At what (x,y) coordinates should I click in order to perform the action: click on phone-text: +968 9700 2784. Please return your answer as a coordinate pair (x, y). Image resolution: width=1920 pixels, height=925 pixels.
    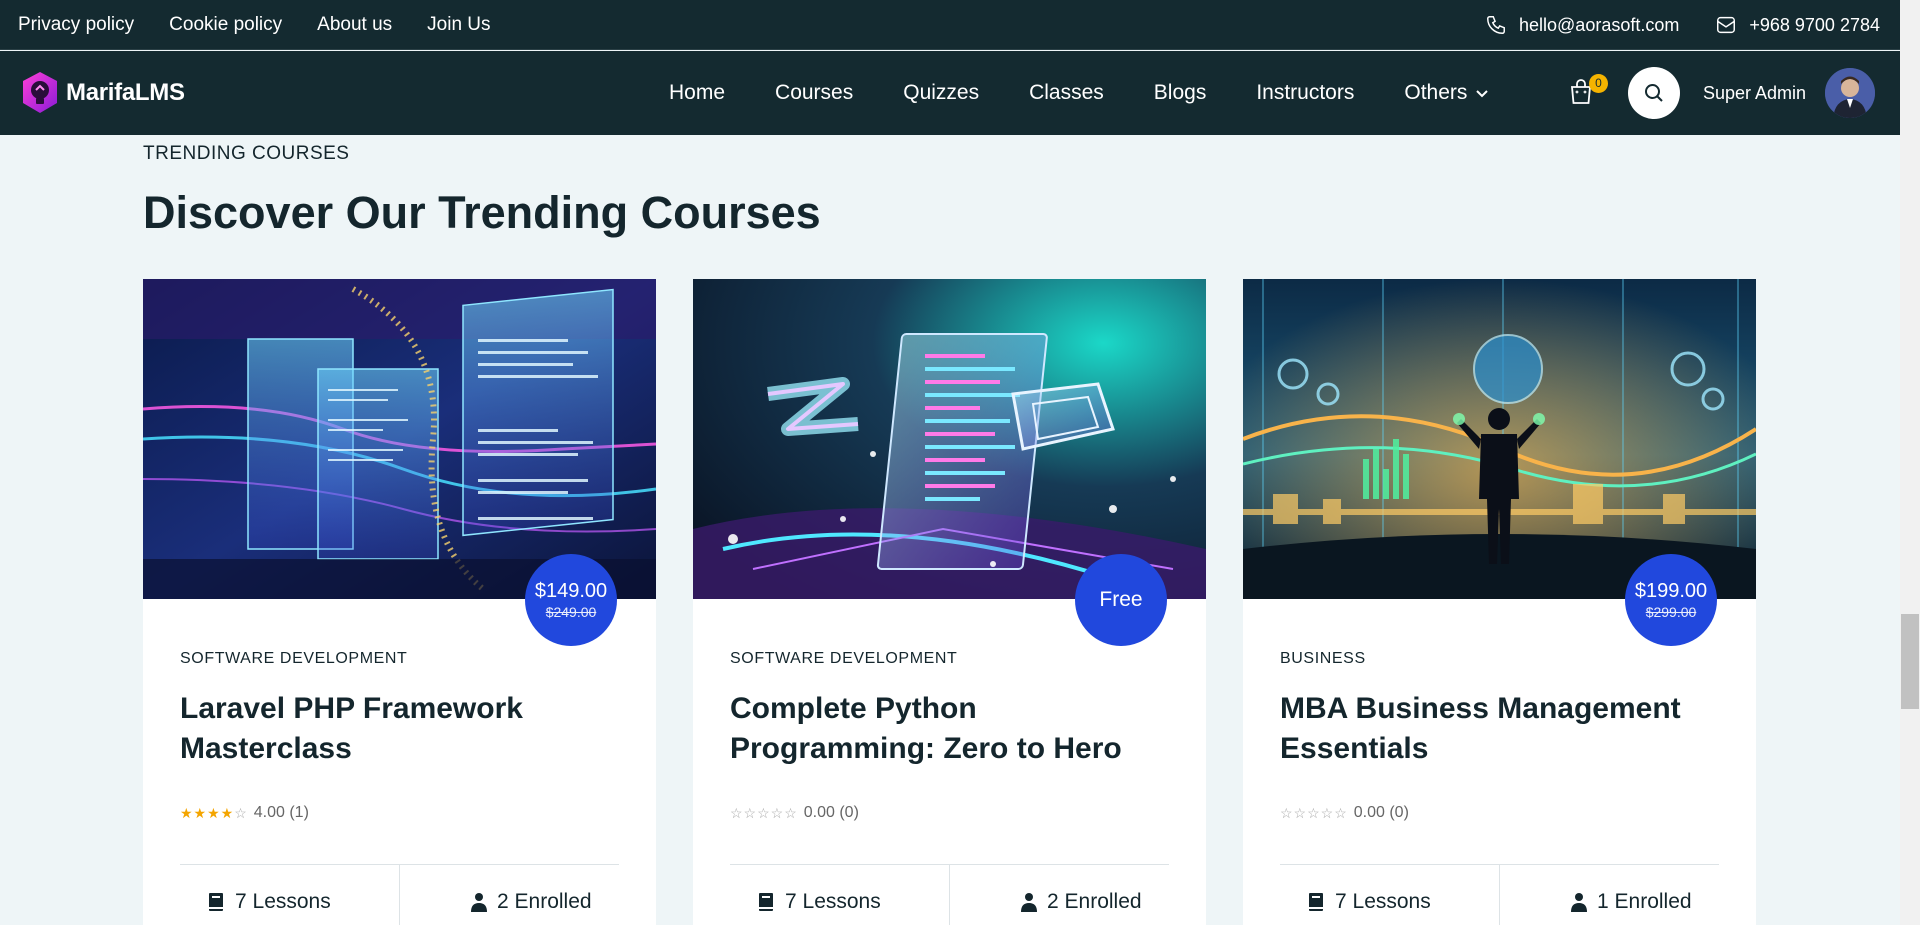
    Looking at the image, I should click on (1814, 24).